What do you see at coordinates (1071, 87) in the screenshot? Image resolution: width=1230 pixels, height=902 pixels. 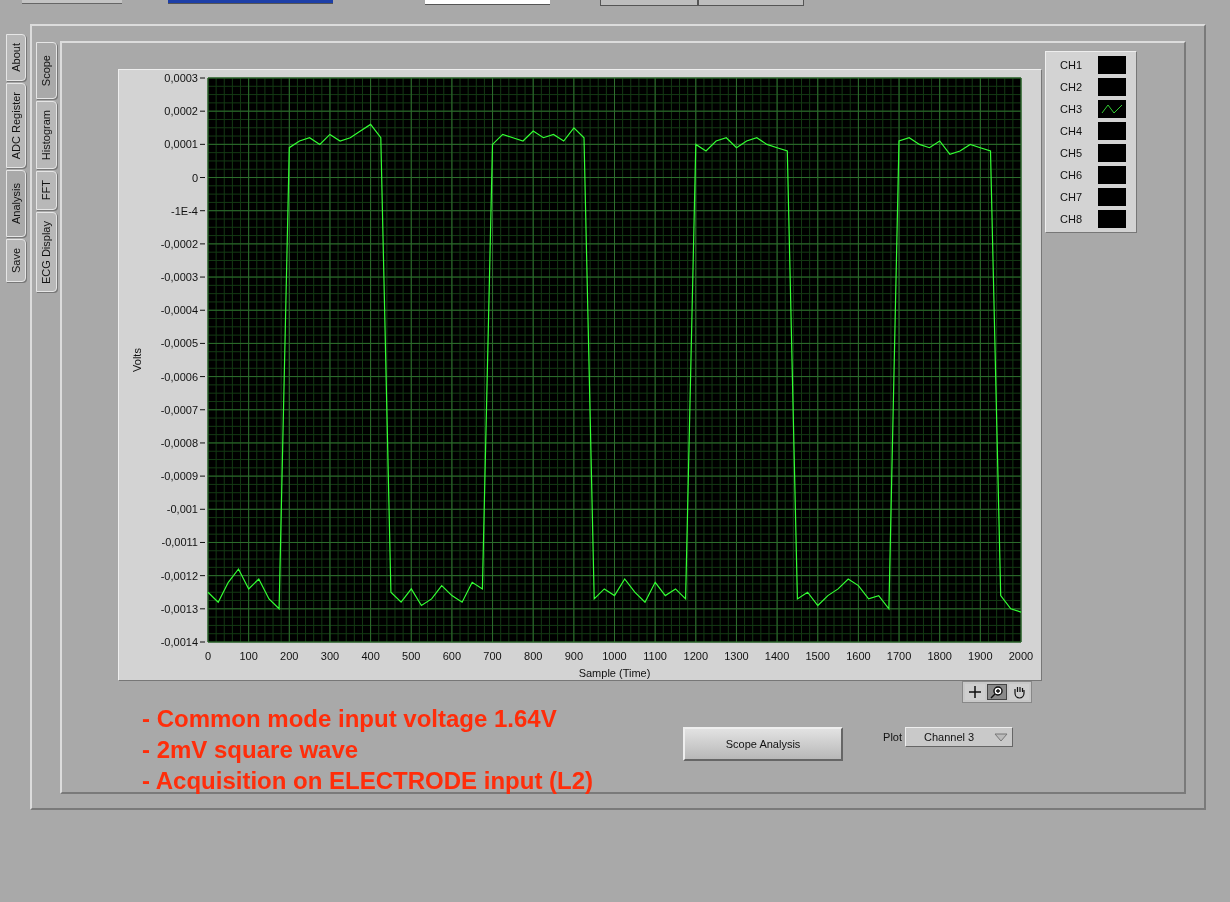 I see `legend-label: CH2` at bounding box center [1071, 87].